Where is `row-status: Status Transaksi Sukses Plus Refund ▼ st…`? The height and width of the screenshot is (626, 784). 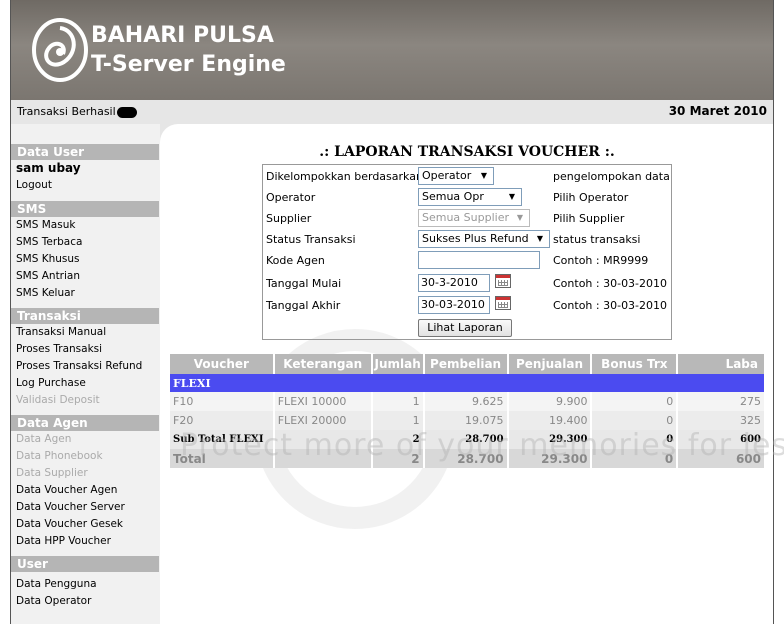
row-status: Status Transaksi Sukses Plus Refund ▼ st… is located at coordinates (467, 240).